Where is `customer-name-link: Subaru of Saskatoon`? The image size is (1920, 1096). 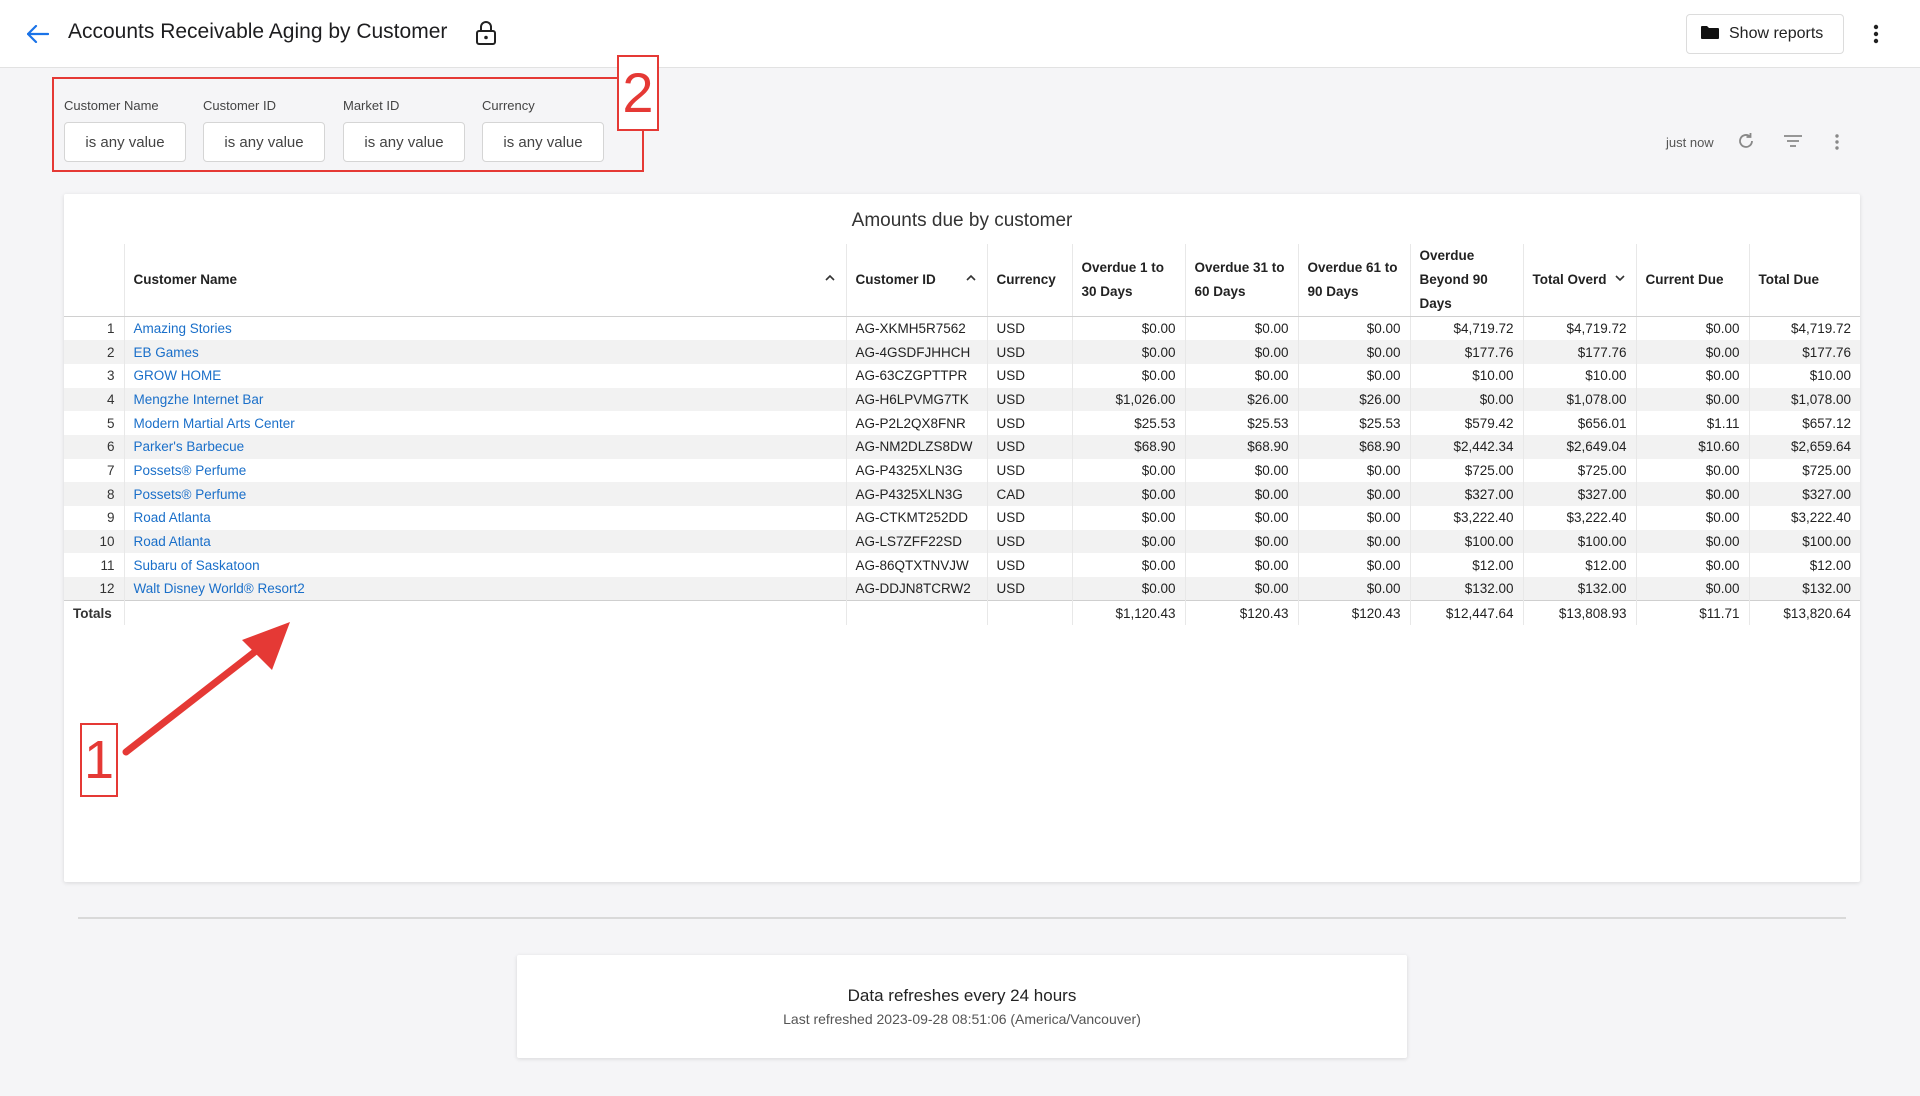 customer-name-link: Subaru of Saskatoon is located at coordinates (484, 565).